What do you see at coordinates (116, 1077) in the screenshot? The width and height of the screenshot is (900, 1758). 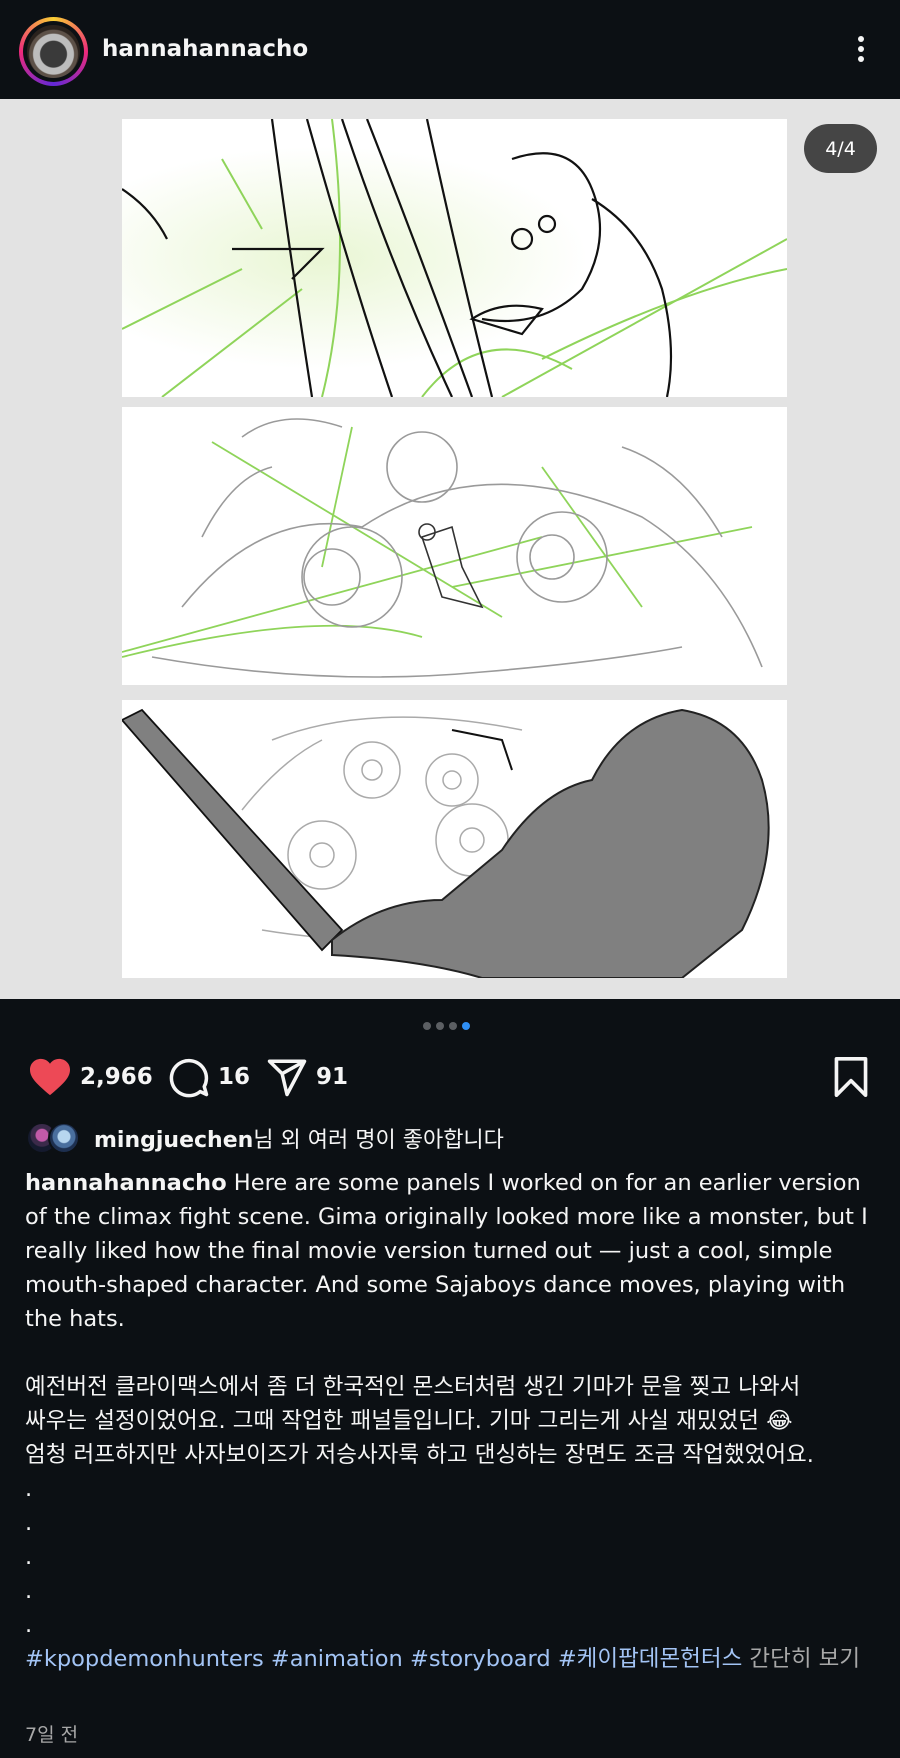 I see `like-count: 2,966` at bounding box center [116, 1077].